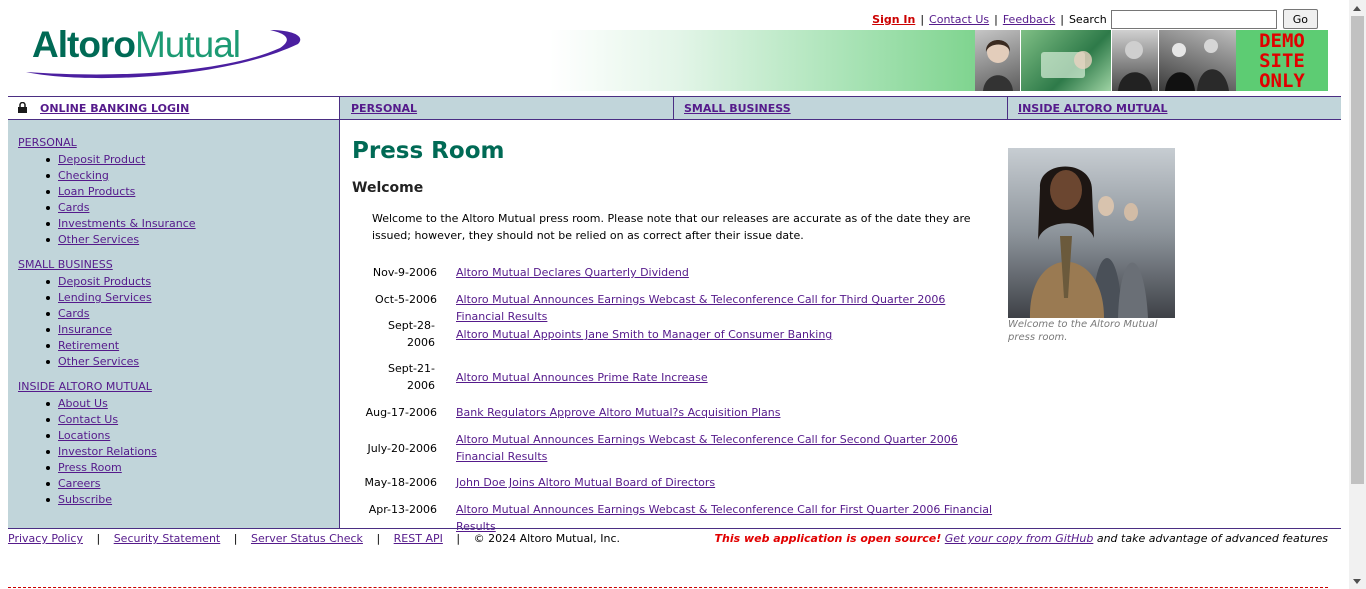 This screenshot has width=1366, height=589. I want to click on lock-icon, so click(22, 107).